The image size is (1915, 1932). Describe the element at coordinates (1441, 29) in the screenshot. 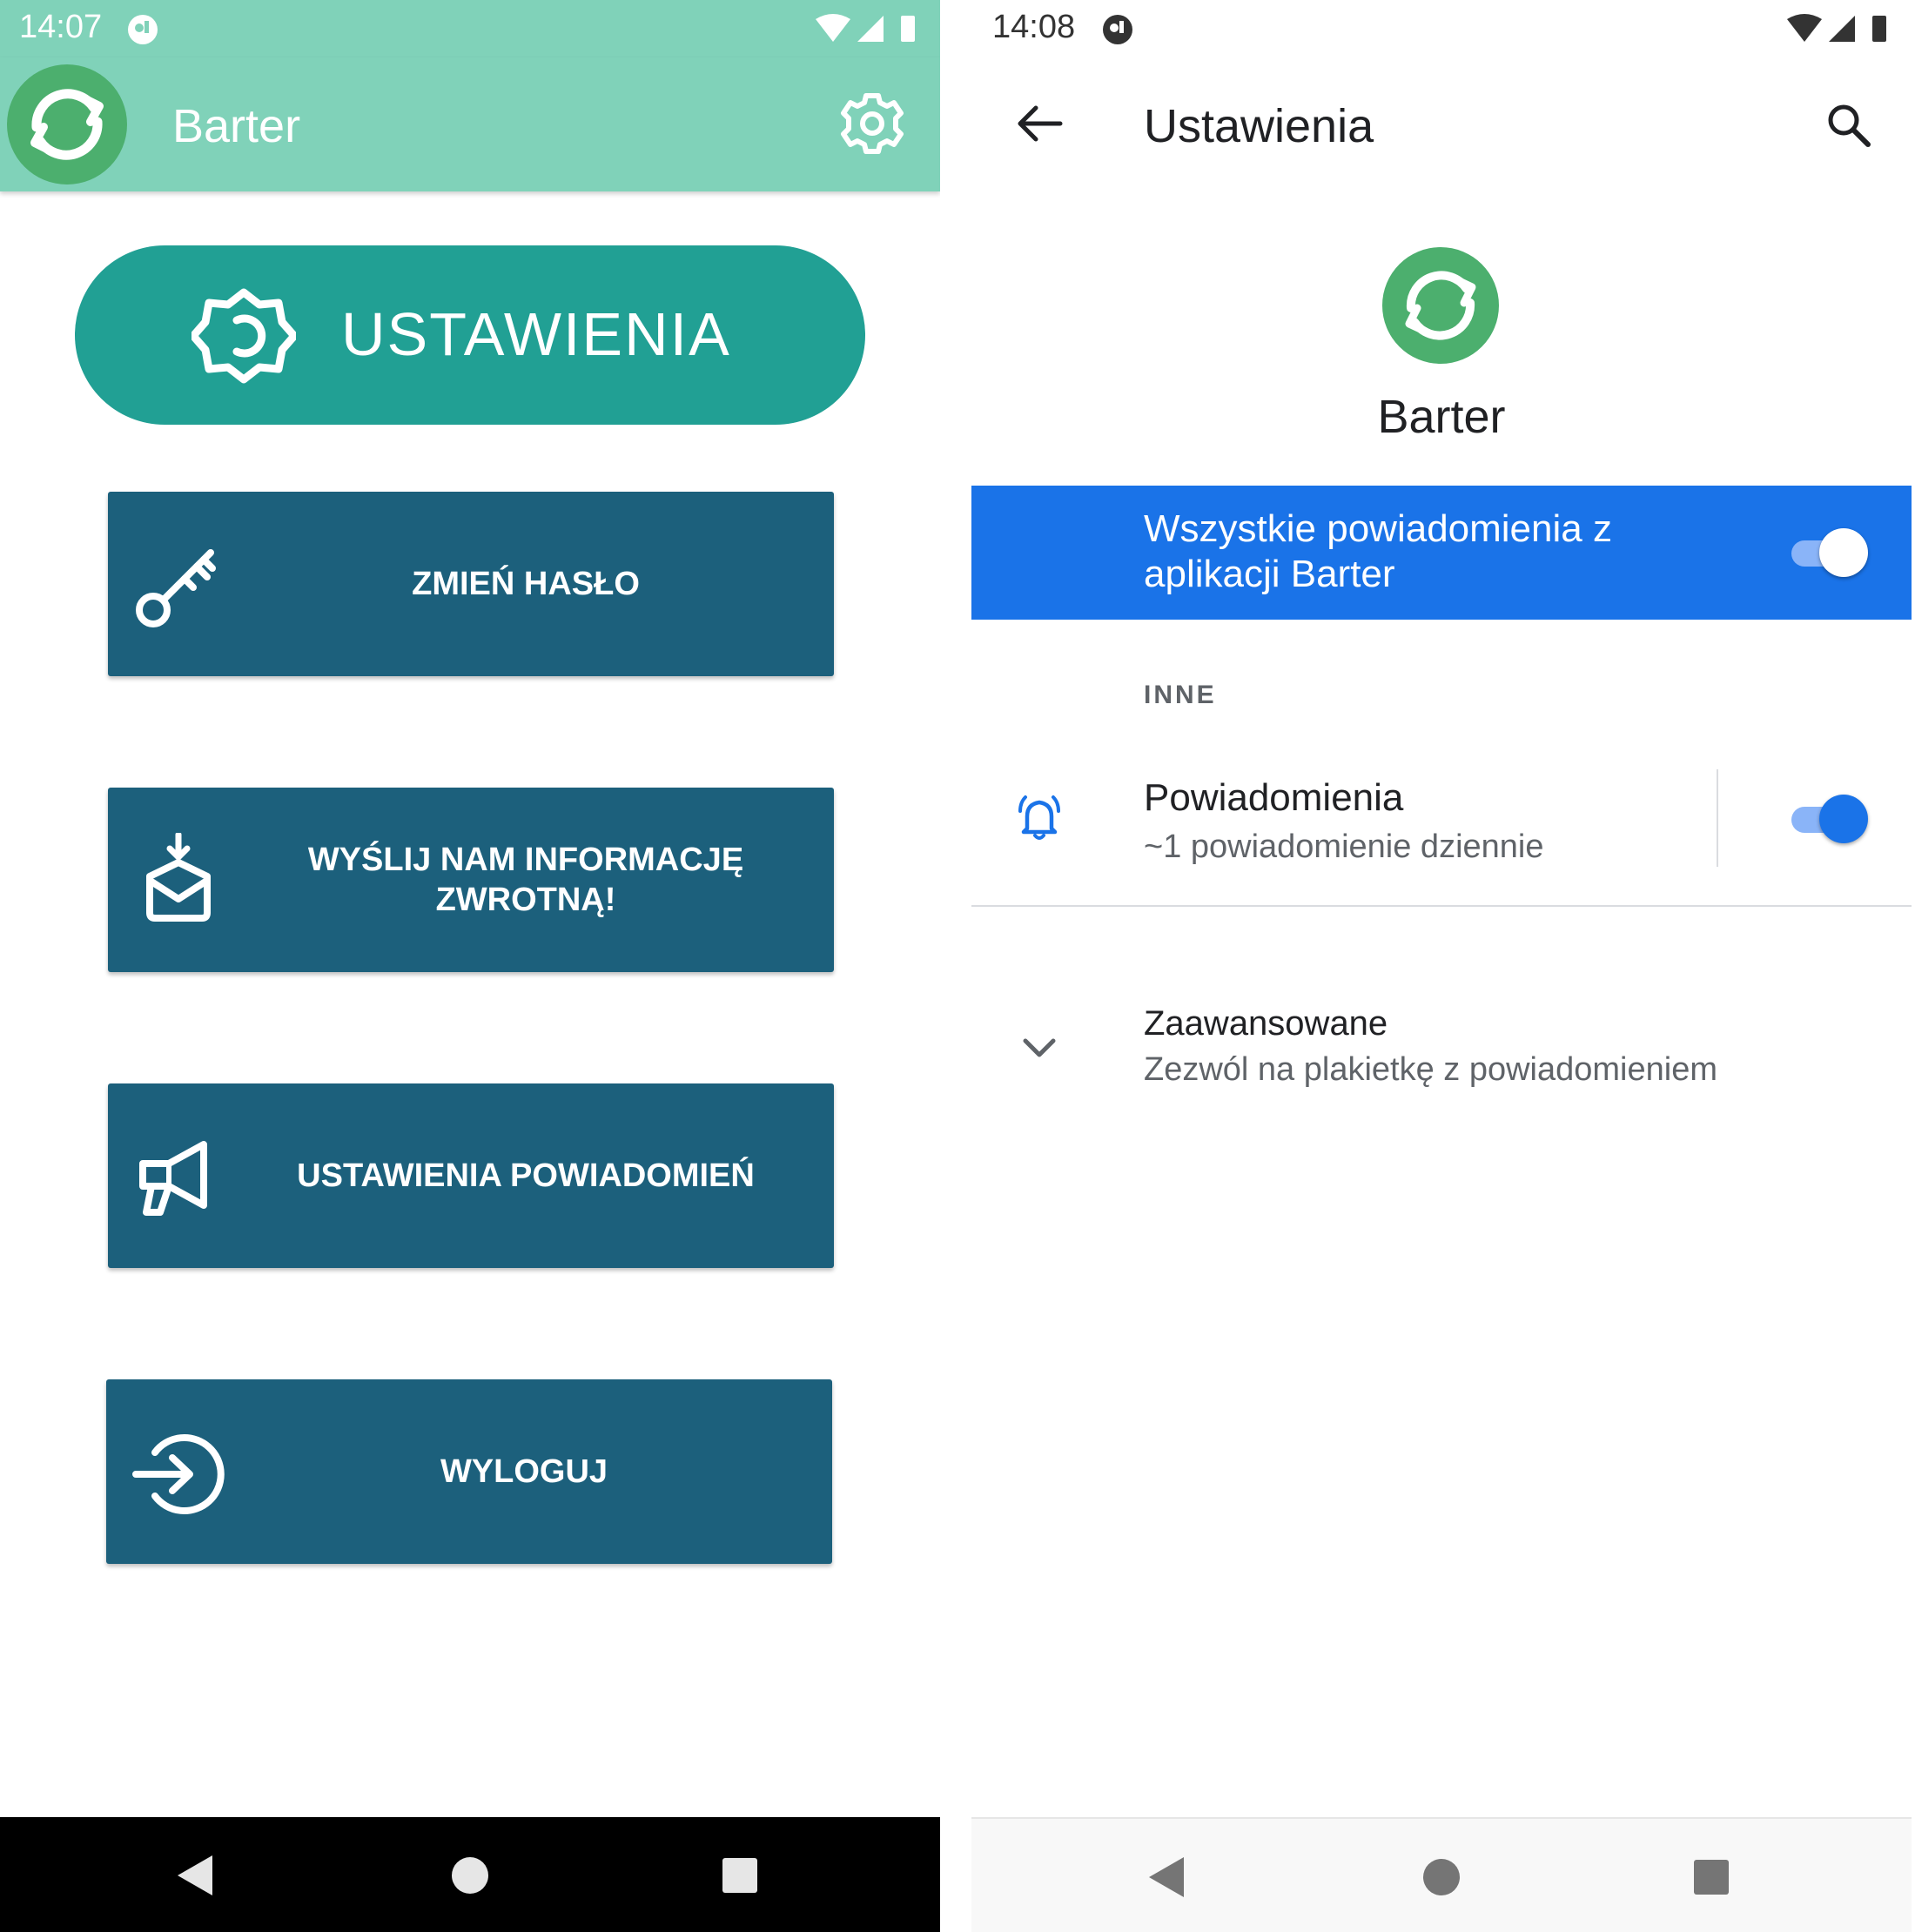

I see `status-bar: 14:08` at that location.